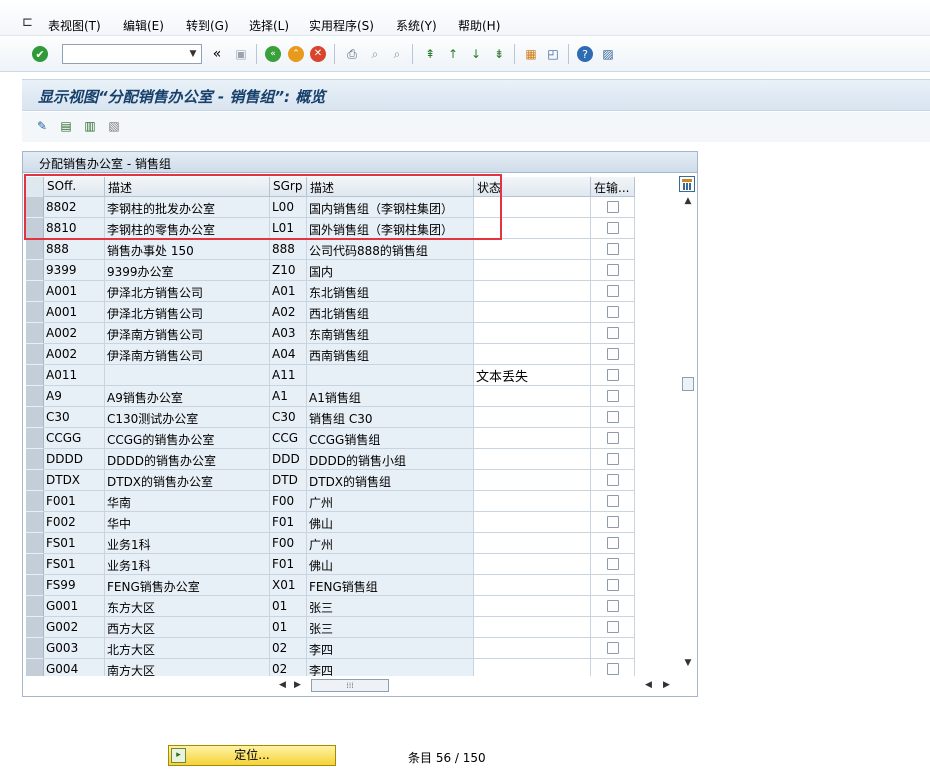 The height and width of the screenshot is (783, 930). Describe the element at coordinates (342, 585) in the screenshot. I see `table-row: FS99 FENG销售办公室 X01 FENG销售组` at that location.